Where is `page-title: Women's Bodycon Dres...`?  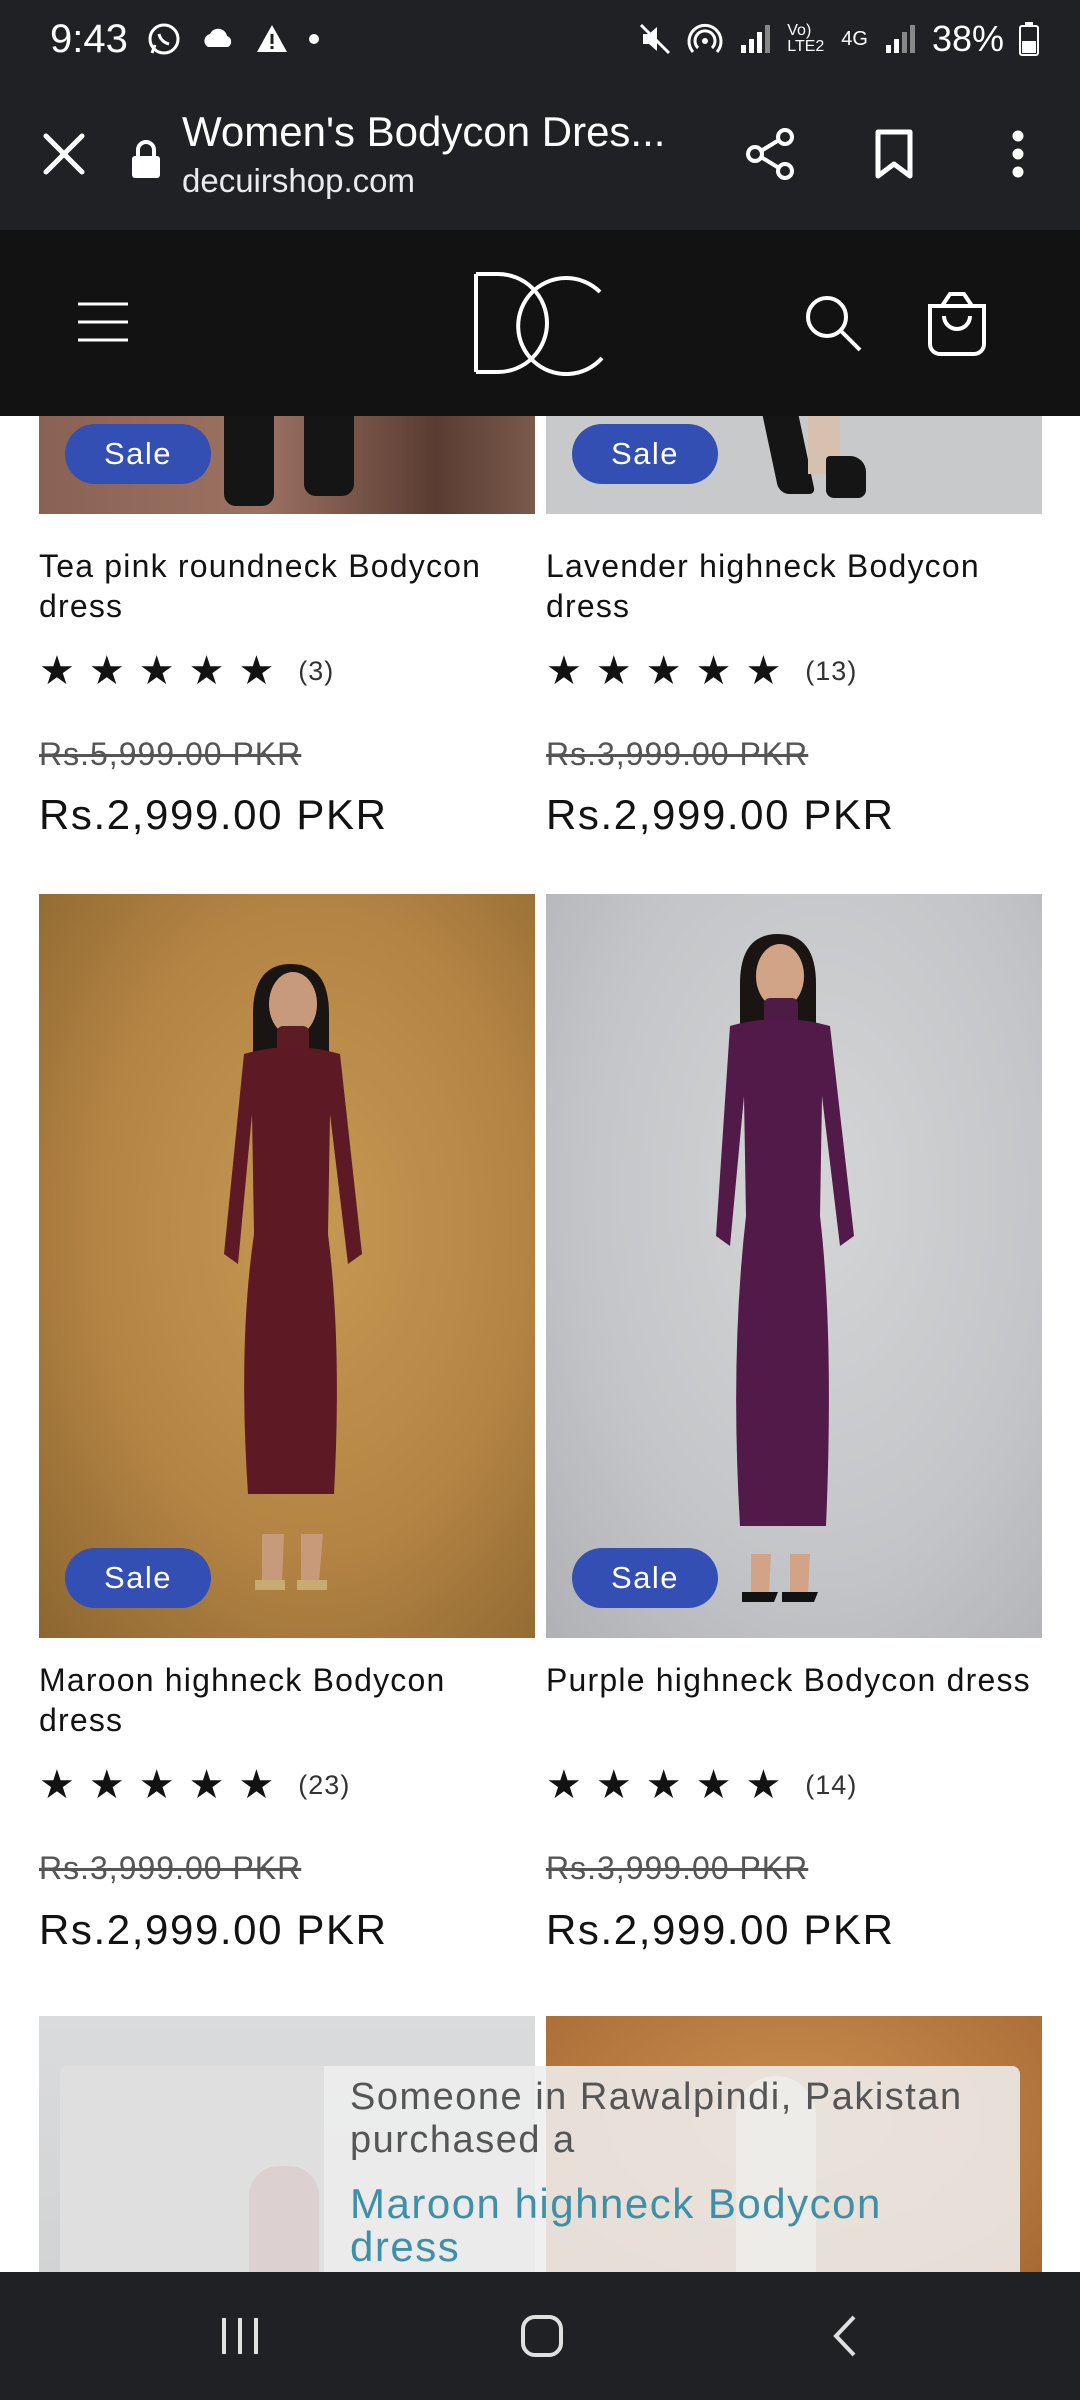 page-title: Women's Bodycon Dres... is located at coordinates (424, 131).